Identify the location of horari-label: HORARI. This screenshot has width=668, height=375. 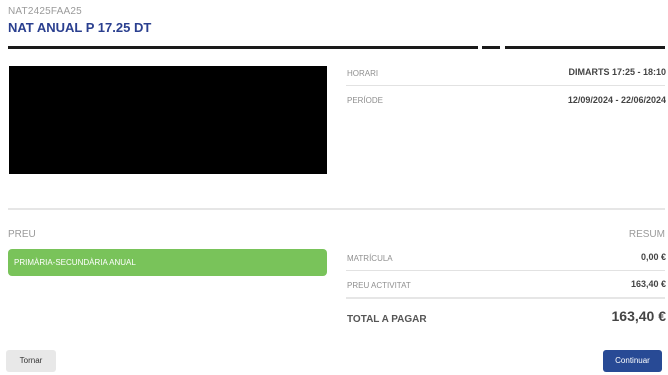
(363, 73).